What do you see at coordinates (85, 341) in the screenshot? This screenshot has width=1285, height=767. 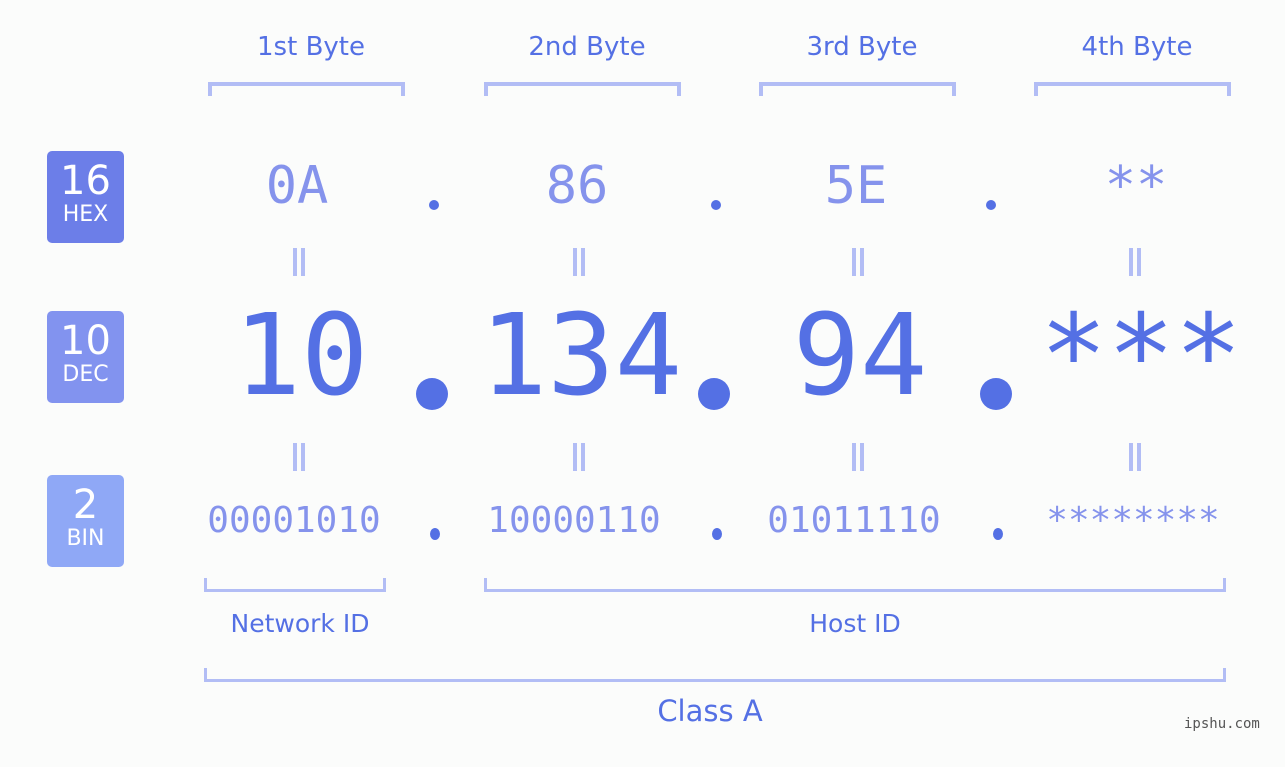 I see `dec-badge-number: 10` at bounding box center [85, 341].